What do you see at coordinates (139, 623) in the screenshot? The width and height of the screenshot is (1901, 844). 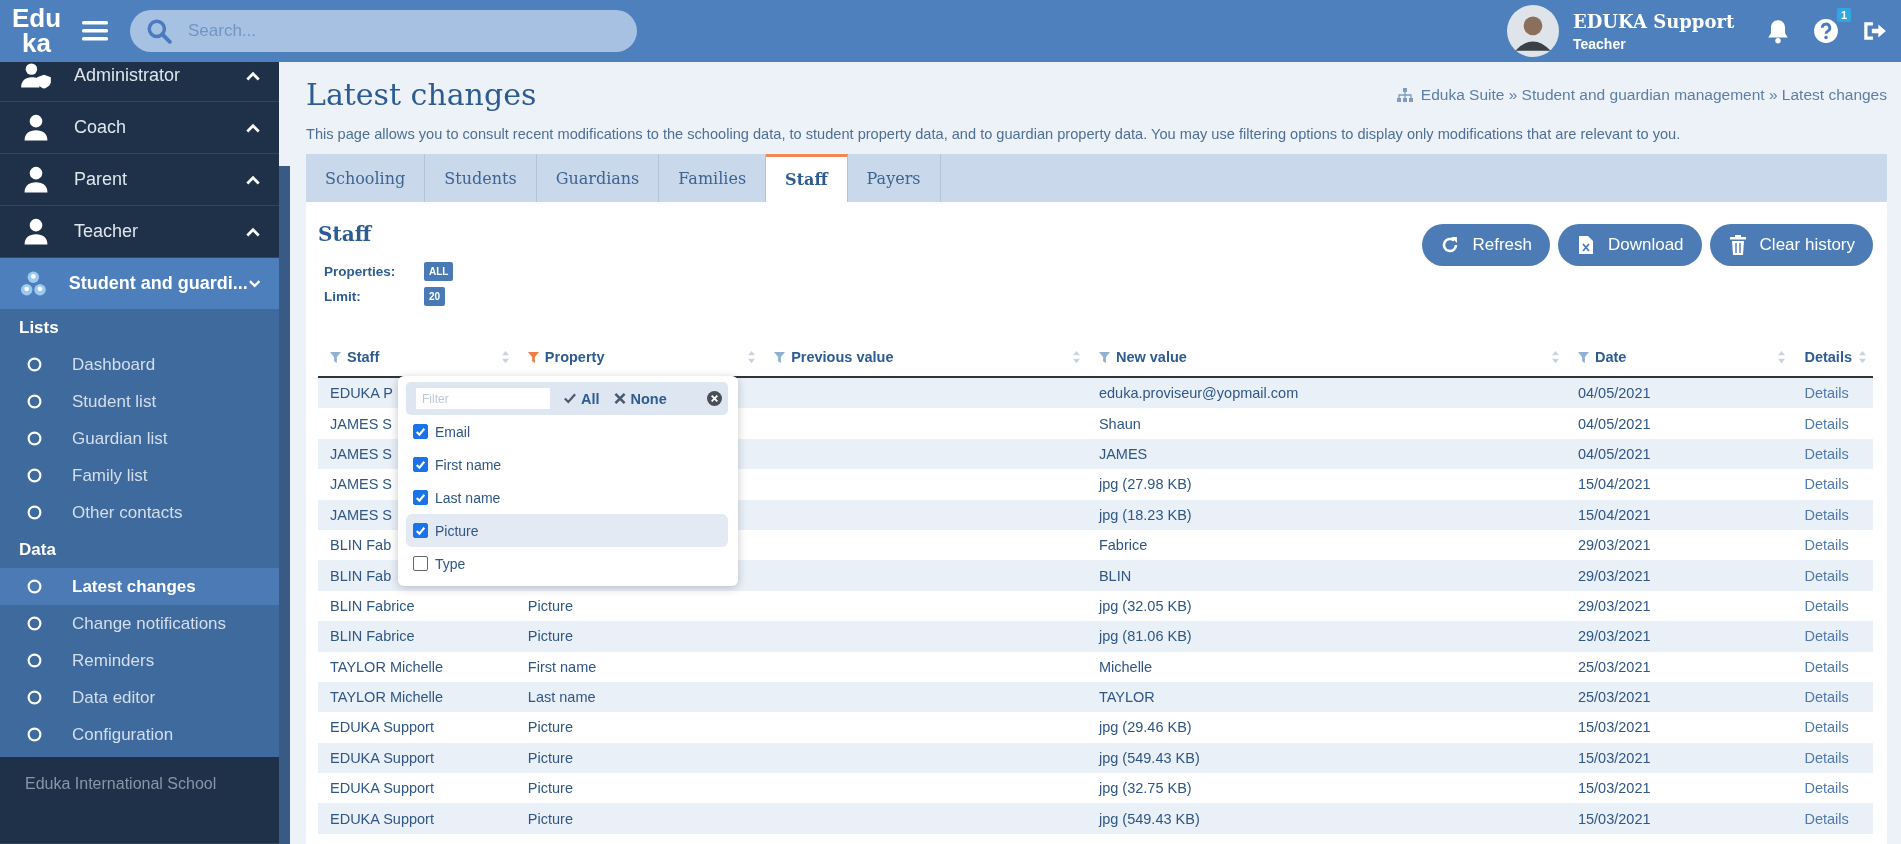 I see `sidebar-subitem: Change notifications` at bounding box center [139, 623].